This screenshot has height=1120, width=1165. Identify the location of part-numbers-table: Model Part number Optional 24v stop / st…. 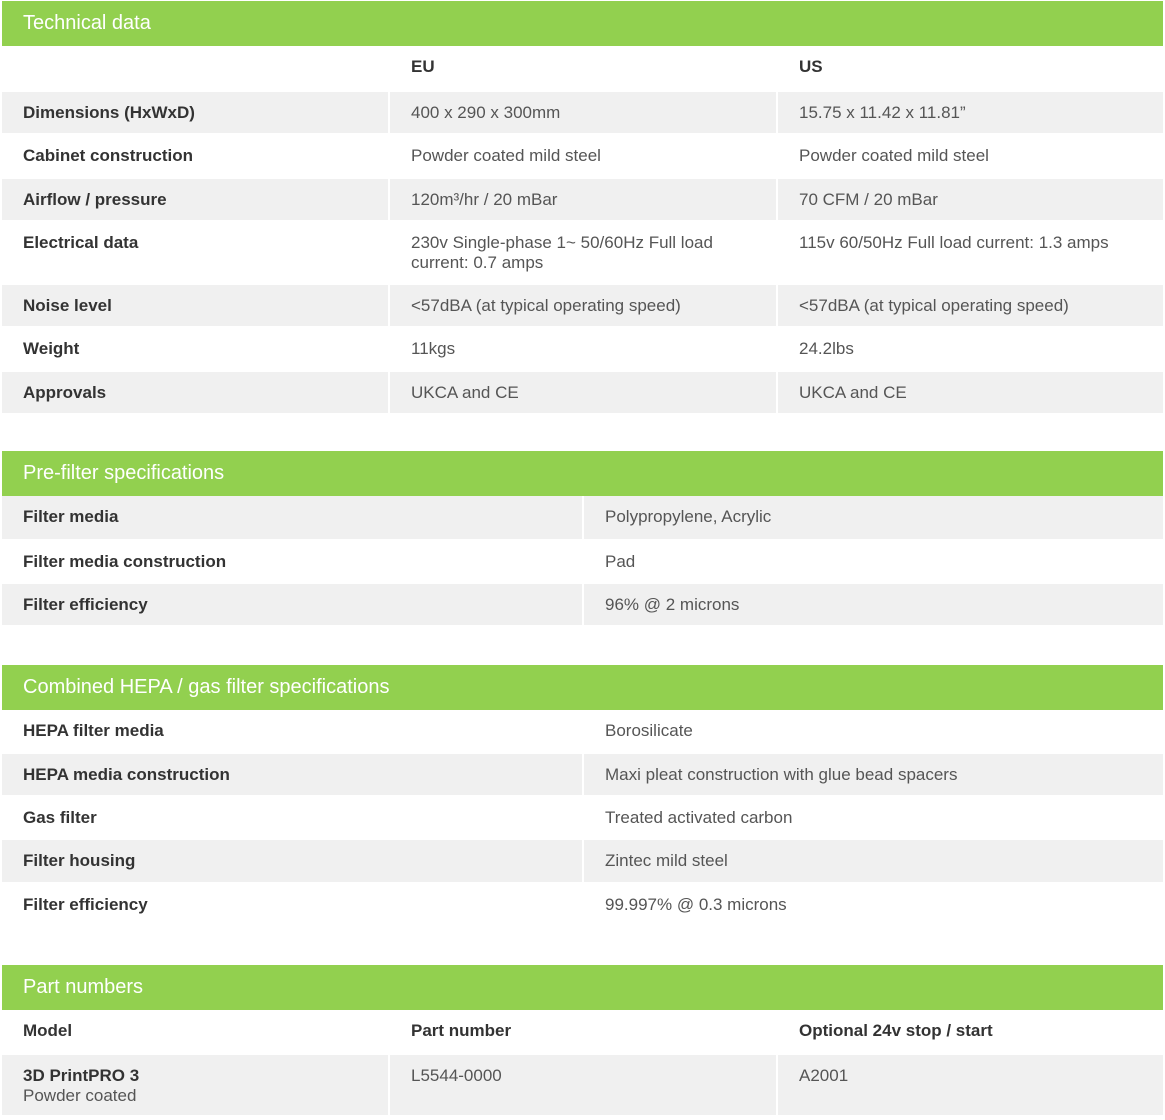
(582, 1063).